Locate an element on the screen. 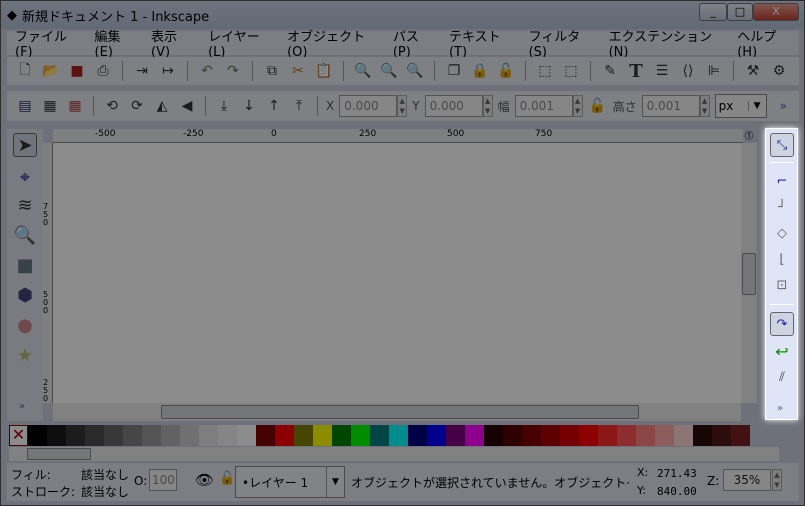 The image size is (805, 506). snap-enable-icon: ⤡ is located at coordinates (782, 145).